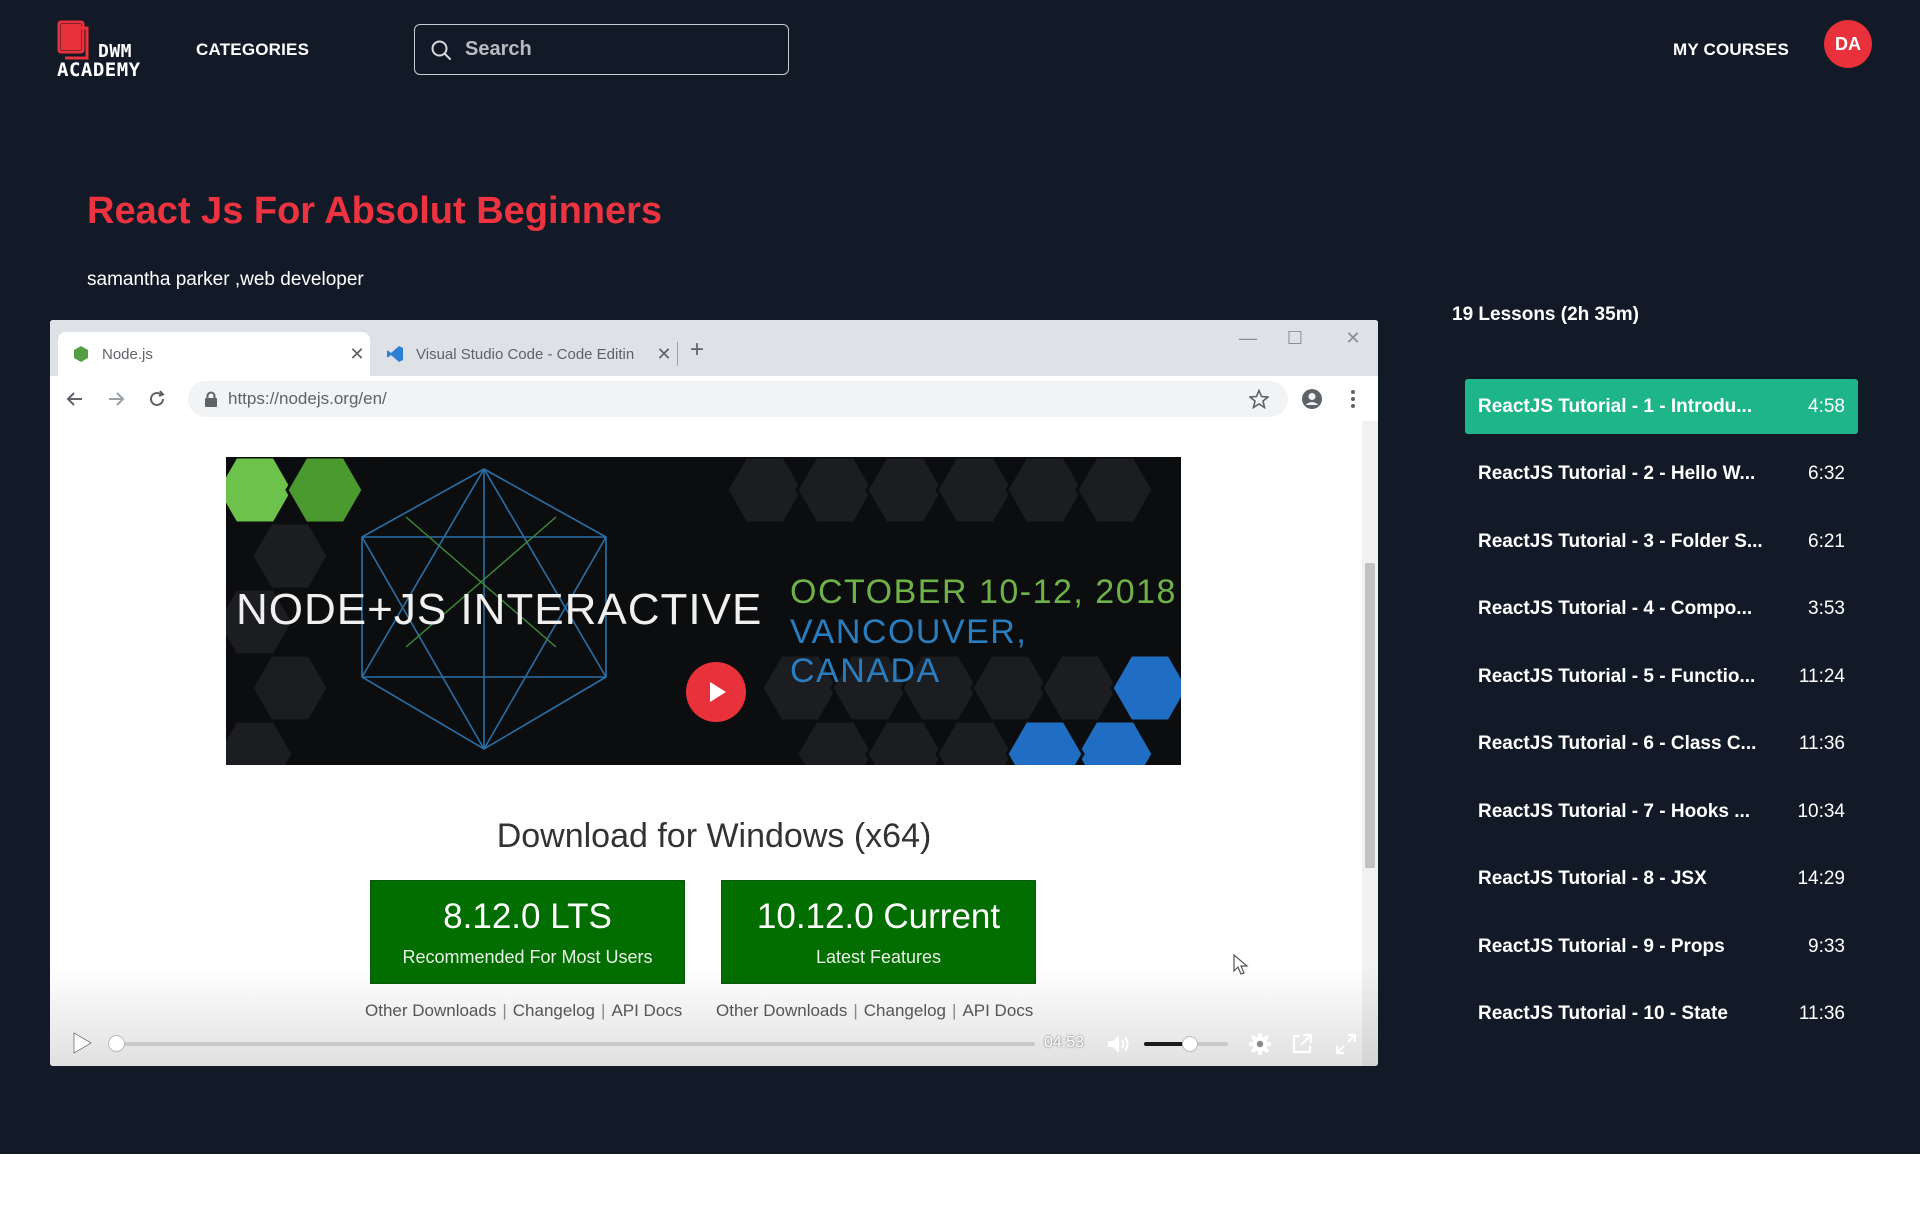 The image size is (1920, 1207). Describe the element at coordinates (1603, 1013) in the screenshot. I see `lesson-title: ReactJS Tutorial - 10 - State` at that location.